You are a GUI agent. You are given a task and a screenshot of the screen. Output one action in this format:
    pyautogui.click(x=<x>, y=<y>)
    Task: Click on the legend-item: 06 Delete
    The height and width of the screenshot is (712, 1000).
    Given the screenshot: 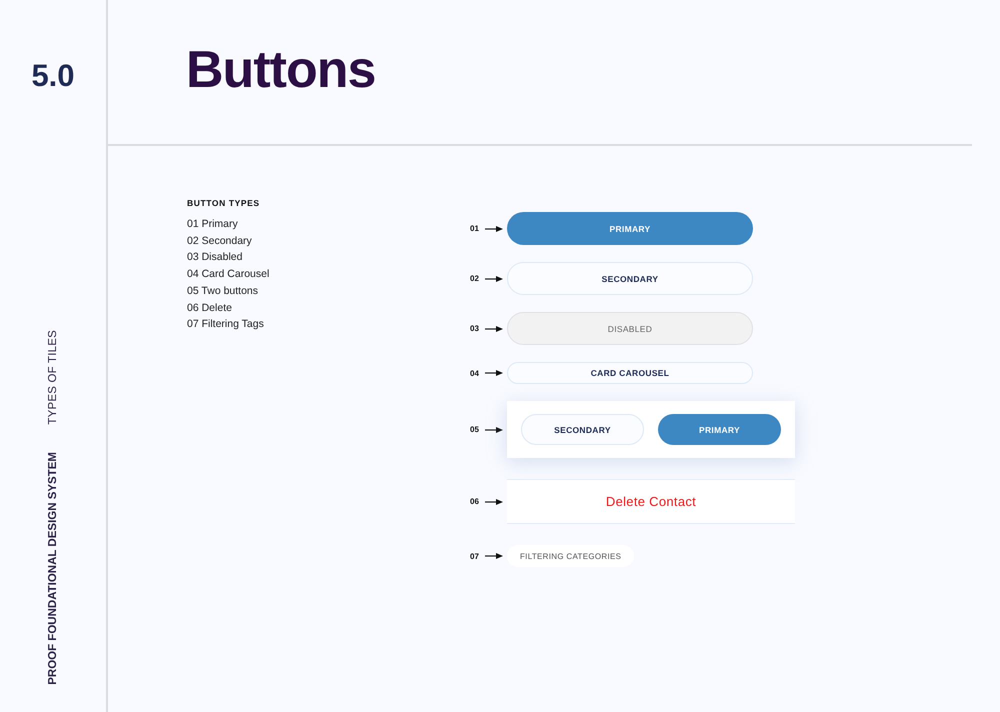 What is the action you would take?
    pyautogui.click(x=210, y=308)
    